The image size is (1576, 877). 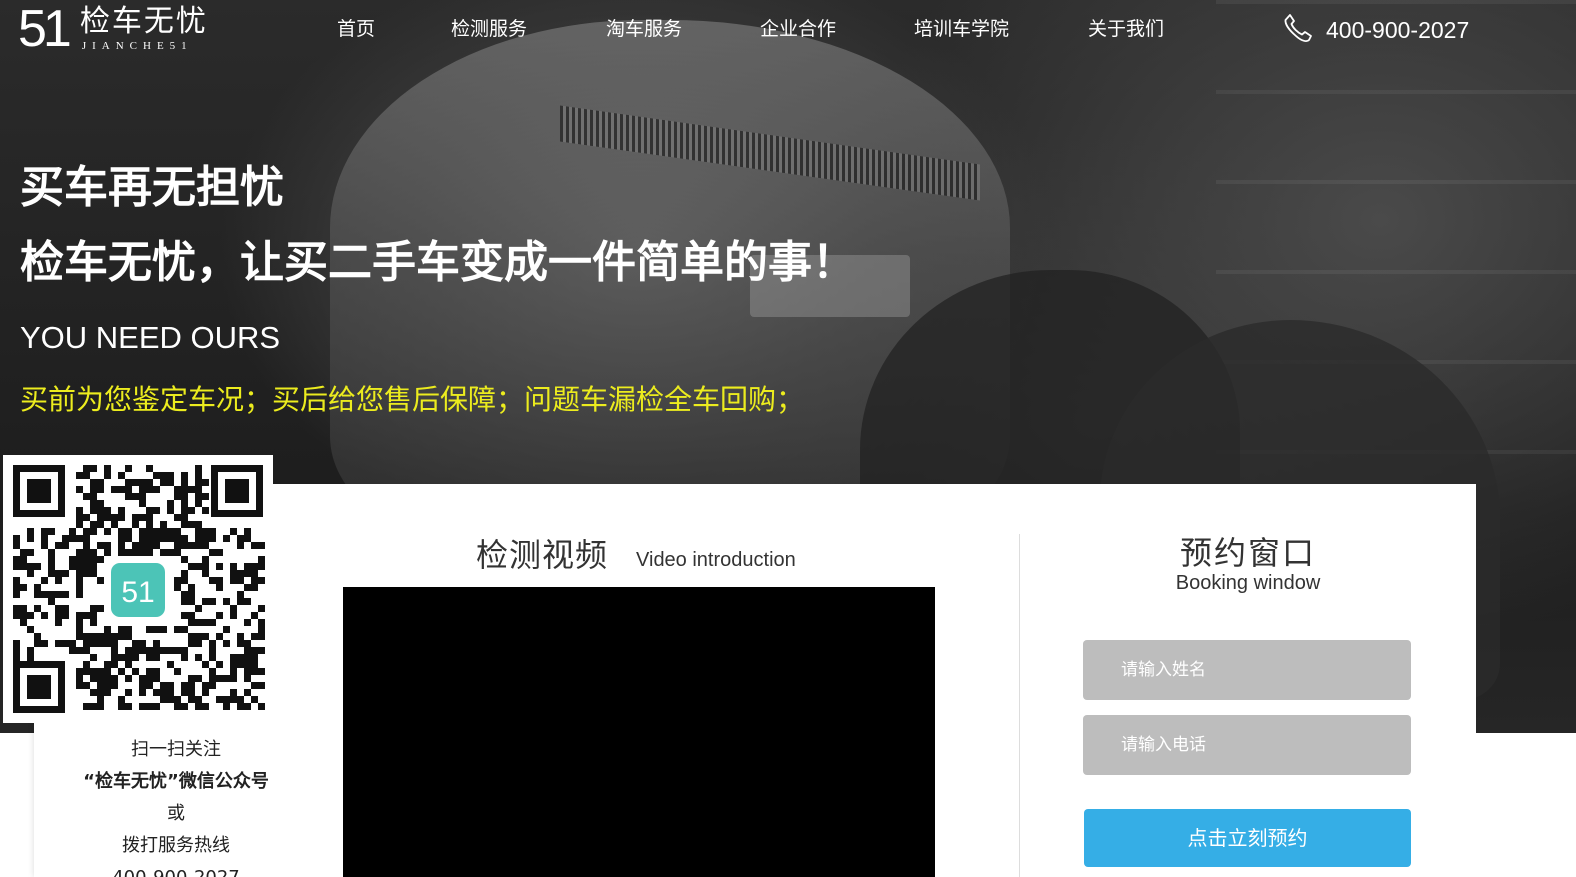 I want to click on booking-title-en: Booking window, so click(x=1248, y=583).